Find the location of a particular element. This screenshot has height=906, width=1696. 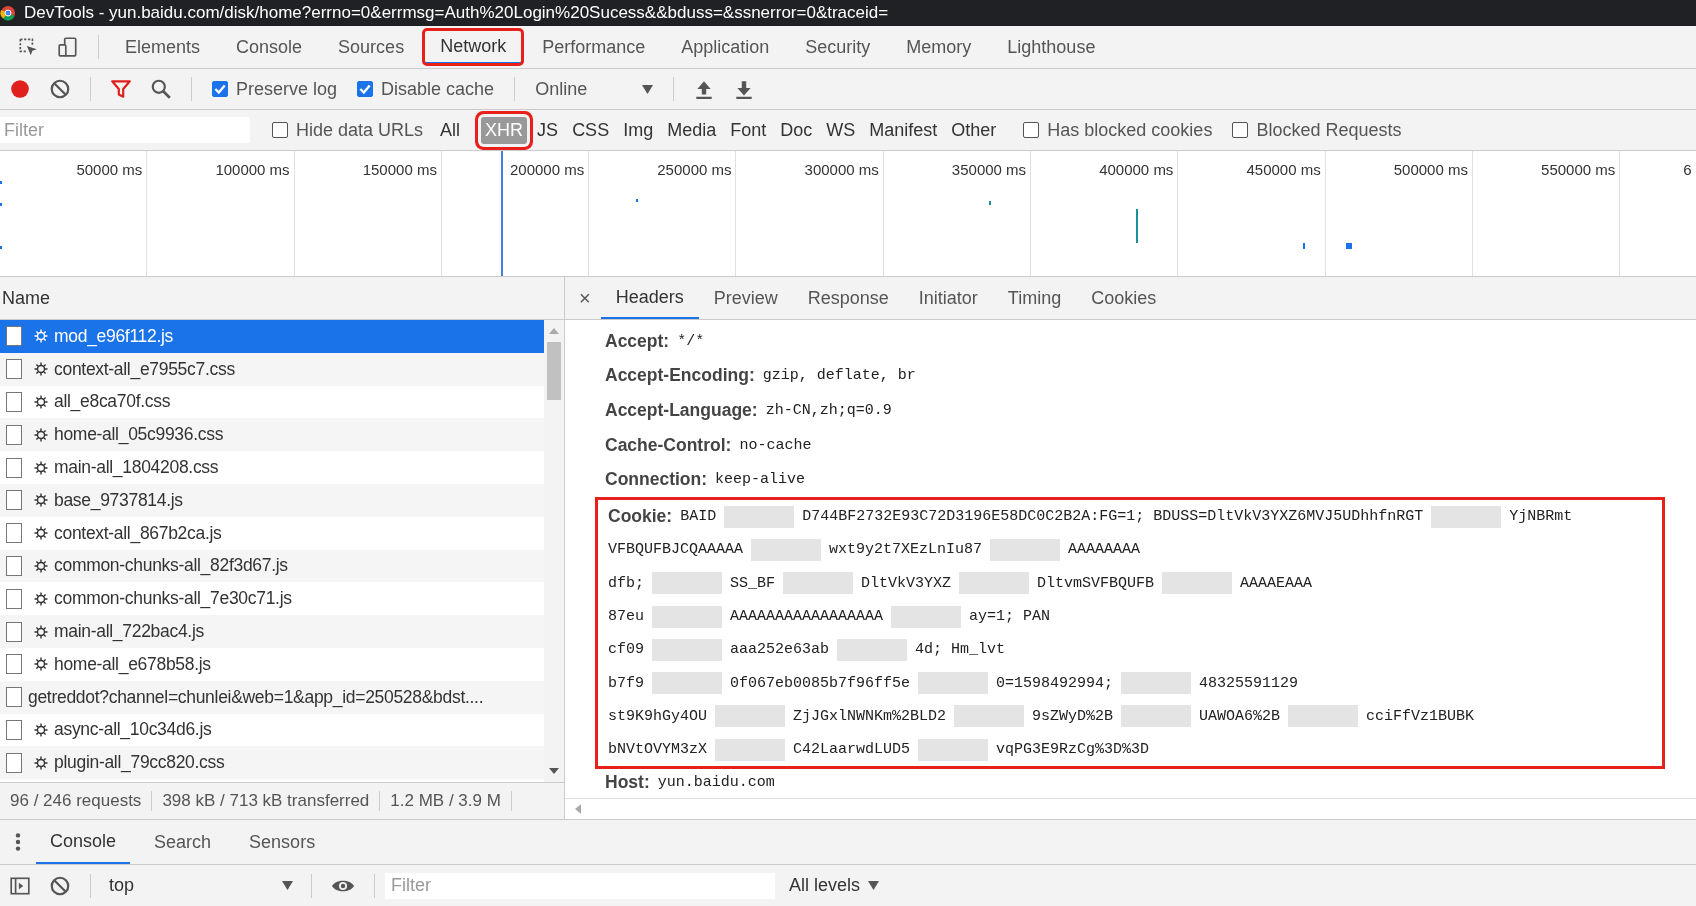

window-title: DevTools - yun.baidu.com/disk/home?errno=0&errmsg=Auth%20Login%20Sucess&&bduss=&ssnerror=0&traceid= is located at coordinates (456, 13).